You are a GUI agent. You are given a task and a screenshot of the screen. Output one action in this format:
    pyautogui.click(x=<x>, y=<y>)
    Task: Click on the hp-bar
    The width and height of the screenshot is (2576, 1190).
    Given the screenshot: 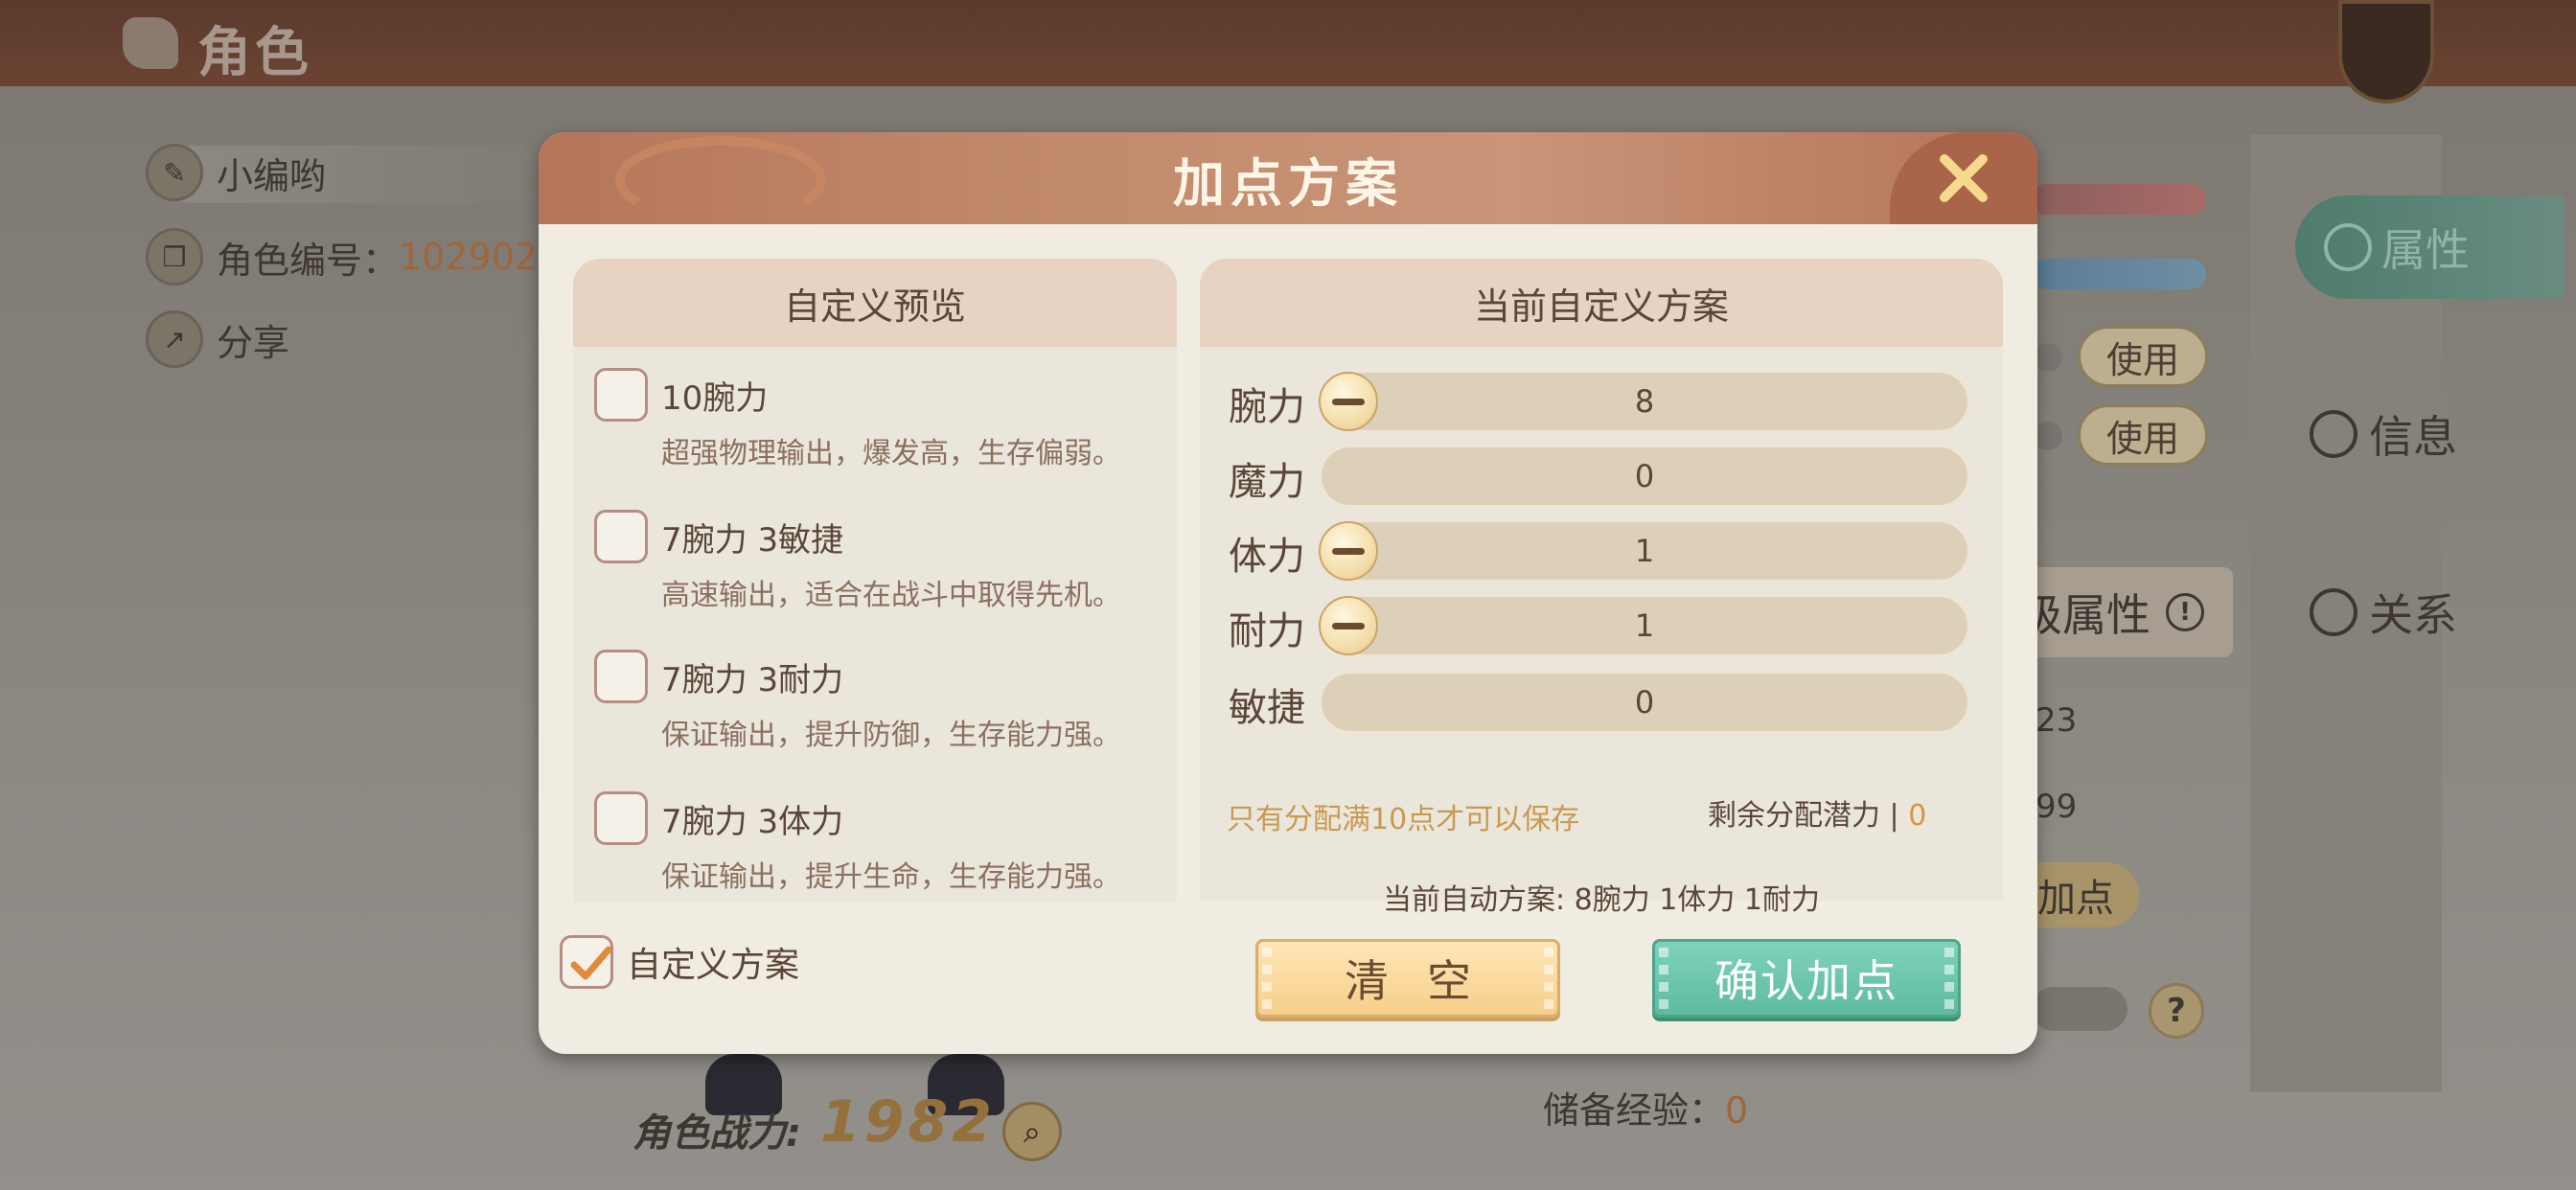 What is the action you would take?
    pyautogui.click(x=2119, y=199)
    